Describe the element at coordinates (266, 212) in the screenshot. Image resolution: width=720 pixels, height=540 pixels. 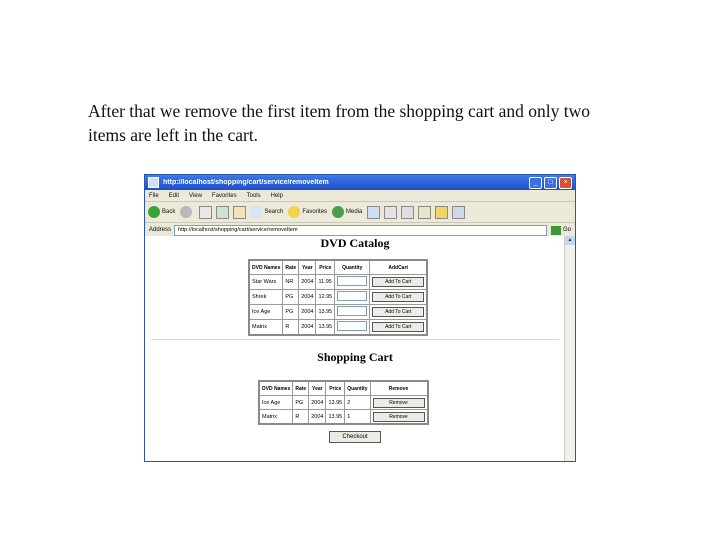
I see `search-button: Search` at that location.